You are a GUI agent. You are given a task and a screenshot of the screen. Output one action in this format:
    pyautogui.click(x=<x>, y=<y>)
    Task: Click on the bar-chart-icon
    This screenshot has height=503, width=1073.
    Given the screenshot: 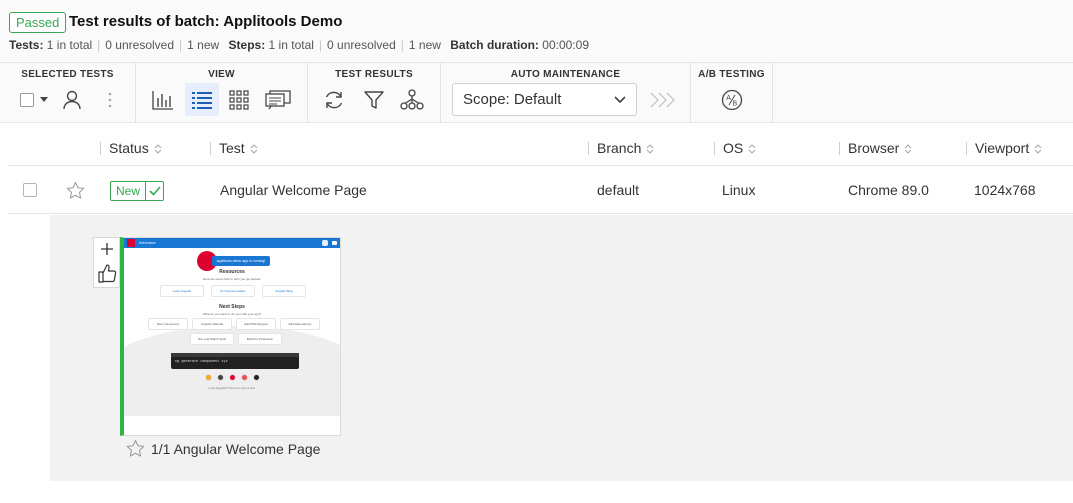 What is the action you would take?
    pyautogui.click(x=162, y=100)
    